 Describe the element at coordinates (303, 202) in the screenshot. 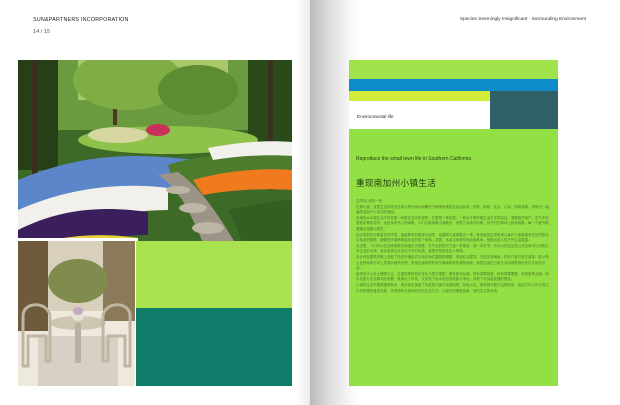

I see `page-spine-shadow` at that location.